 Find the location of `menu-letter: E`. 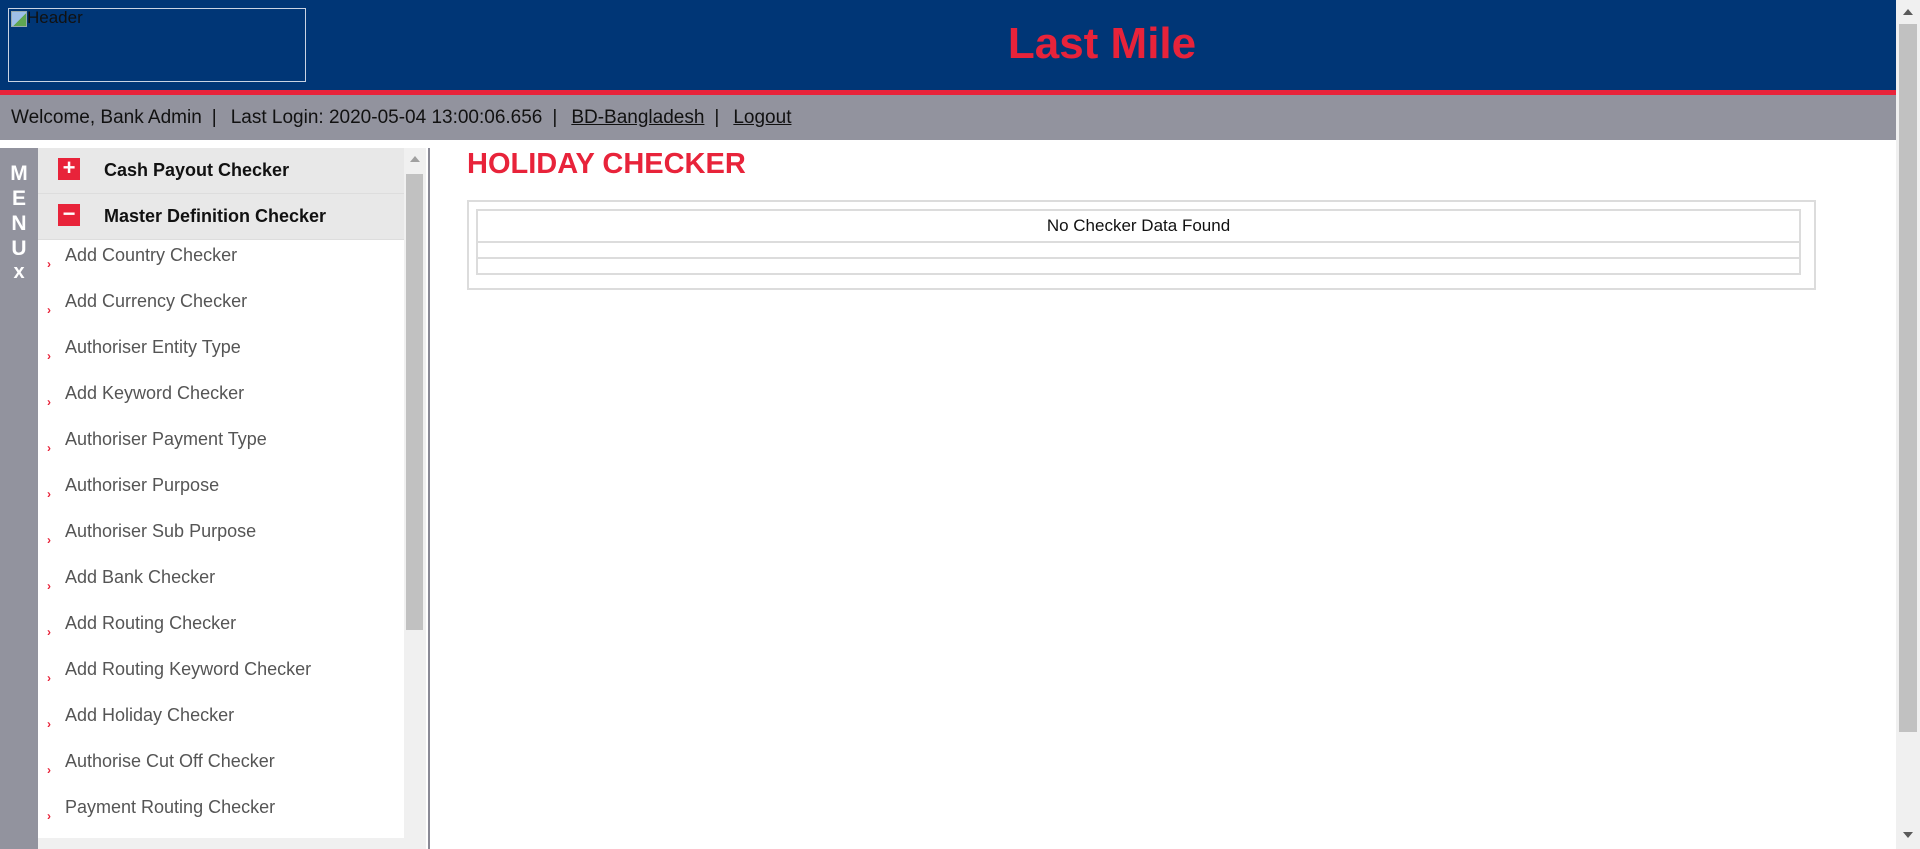

menu-letter: E is located at coordinates (18, 198).